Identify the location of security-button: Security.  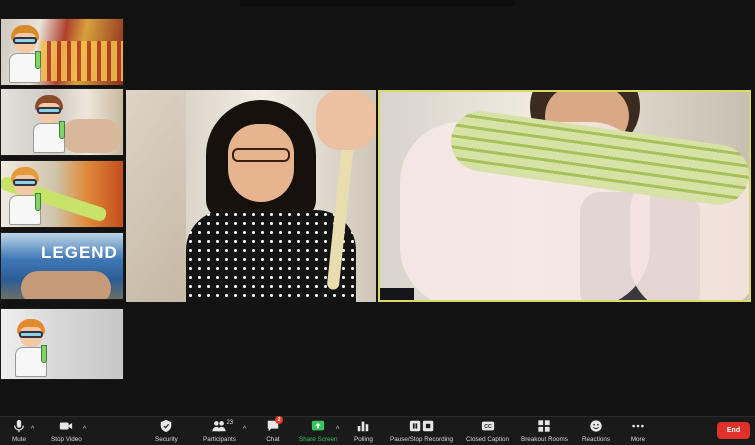
(166, 431).